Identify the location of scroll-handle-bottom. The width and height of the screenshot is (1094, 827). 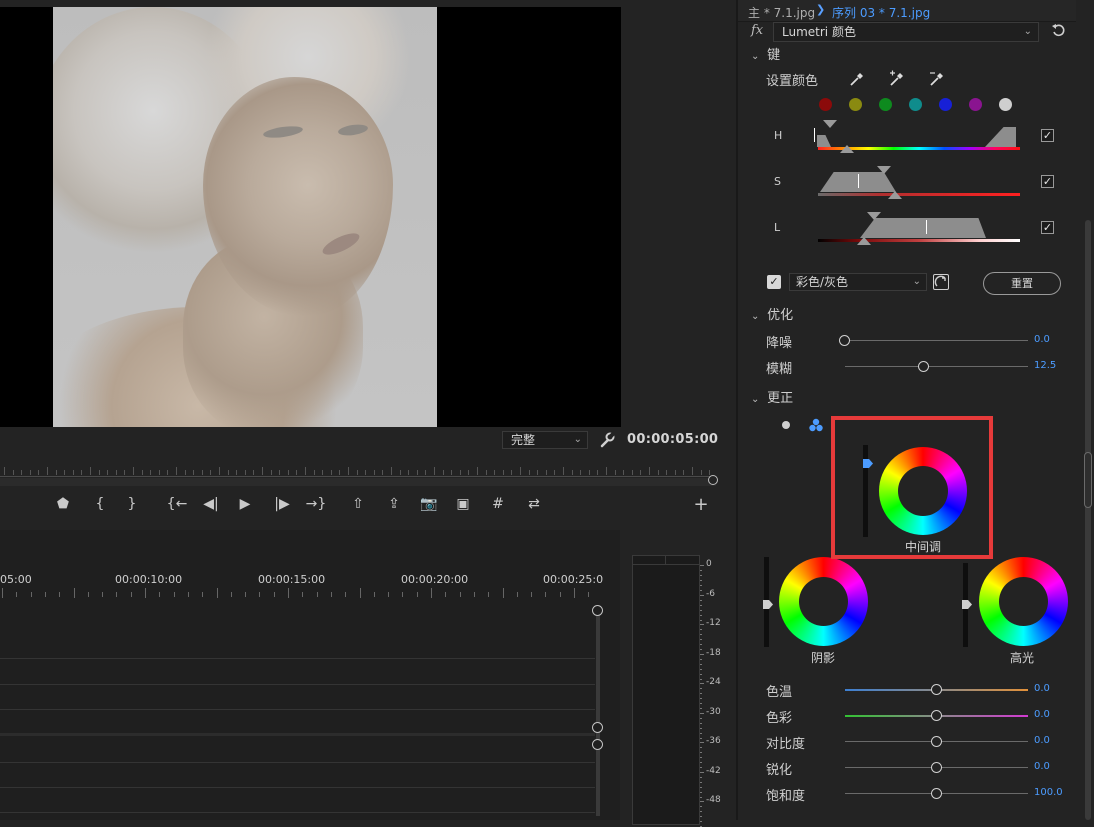
(597, 727).